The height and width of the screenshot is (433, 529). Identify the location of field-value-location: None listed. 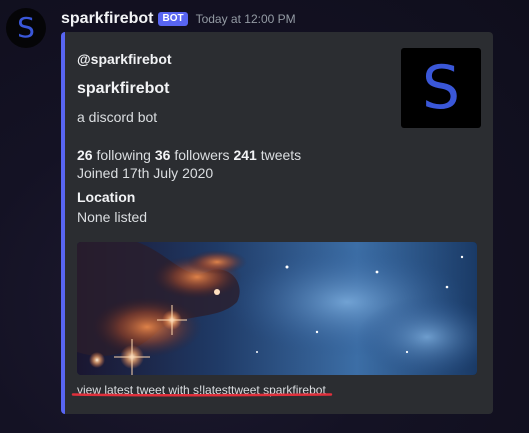
(112, 217).